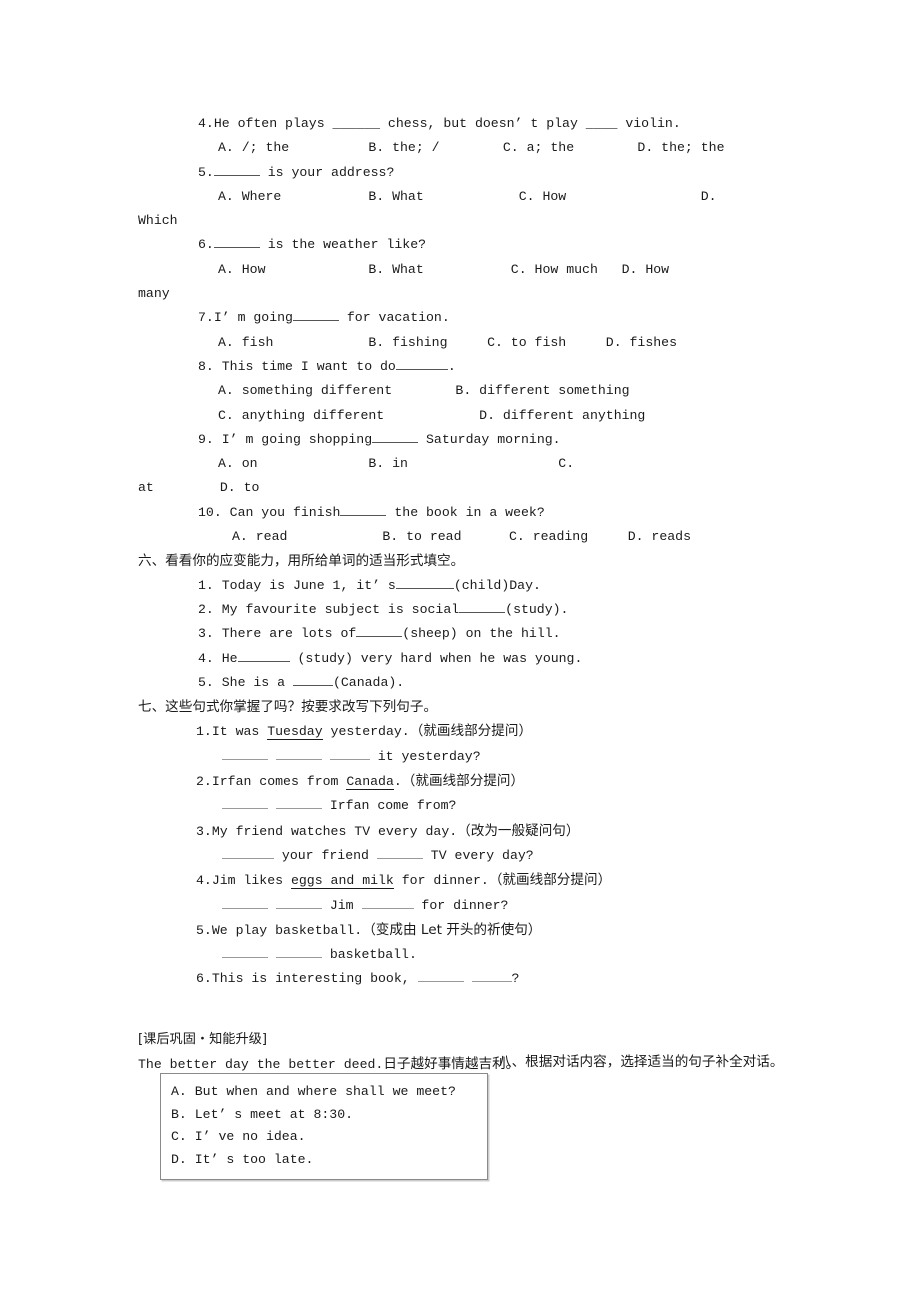 Image resolution: width=920 pixels, height=1302 pixels. Describe the element at coordinates (342, 881) in the screenshot. I see `underlined-phrase: eggs and milk` at that location.